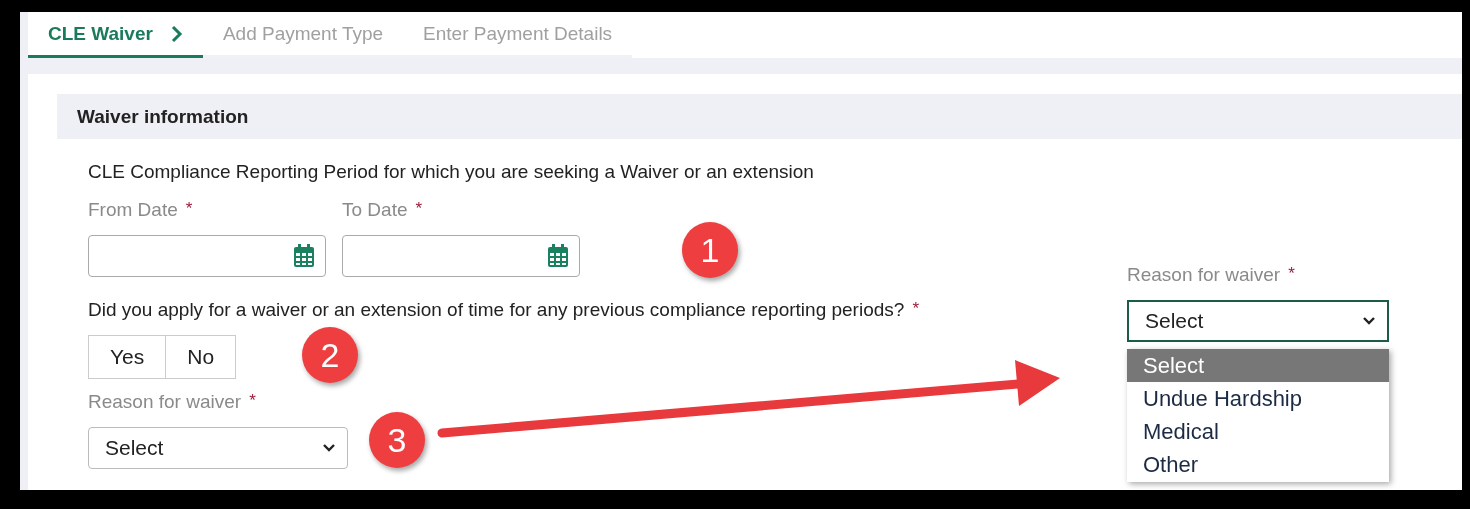 This screenshot has height=509, width=1470. Describe the element at coordinates (1258, 365) in the screenshot. I see `dropdown-option: Select` at that location.